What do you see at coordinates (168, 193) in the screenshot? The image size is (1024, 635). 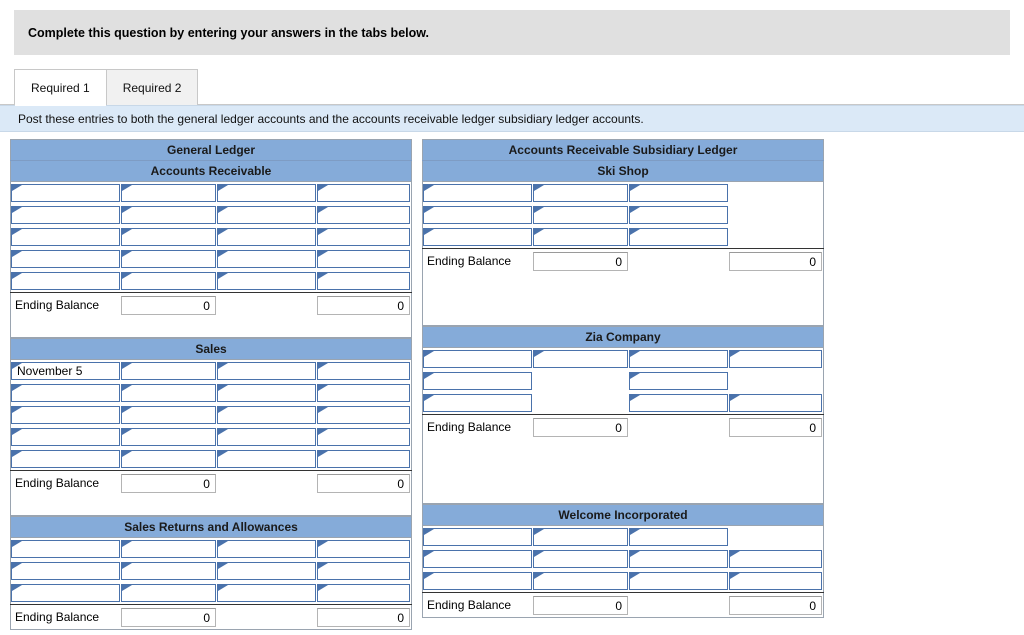 I see `ledger-input-accounts-receivable-r1-c2` at bounding box center [168, 193].